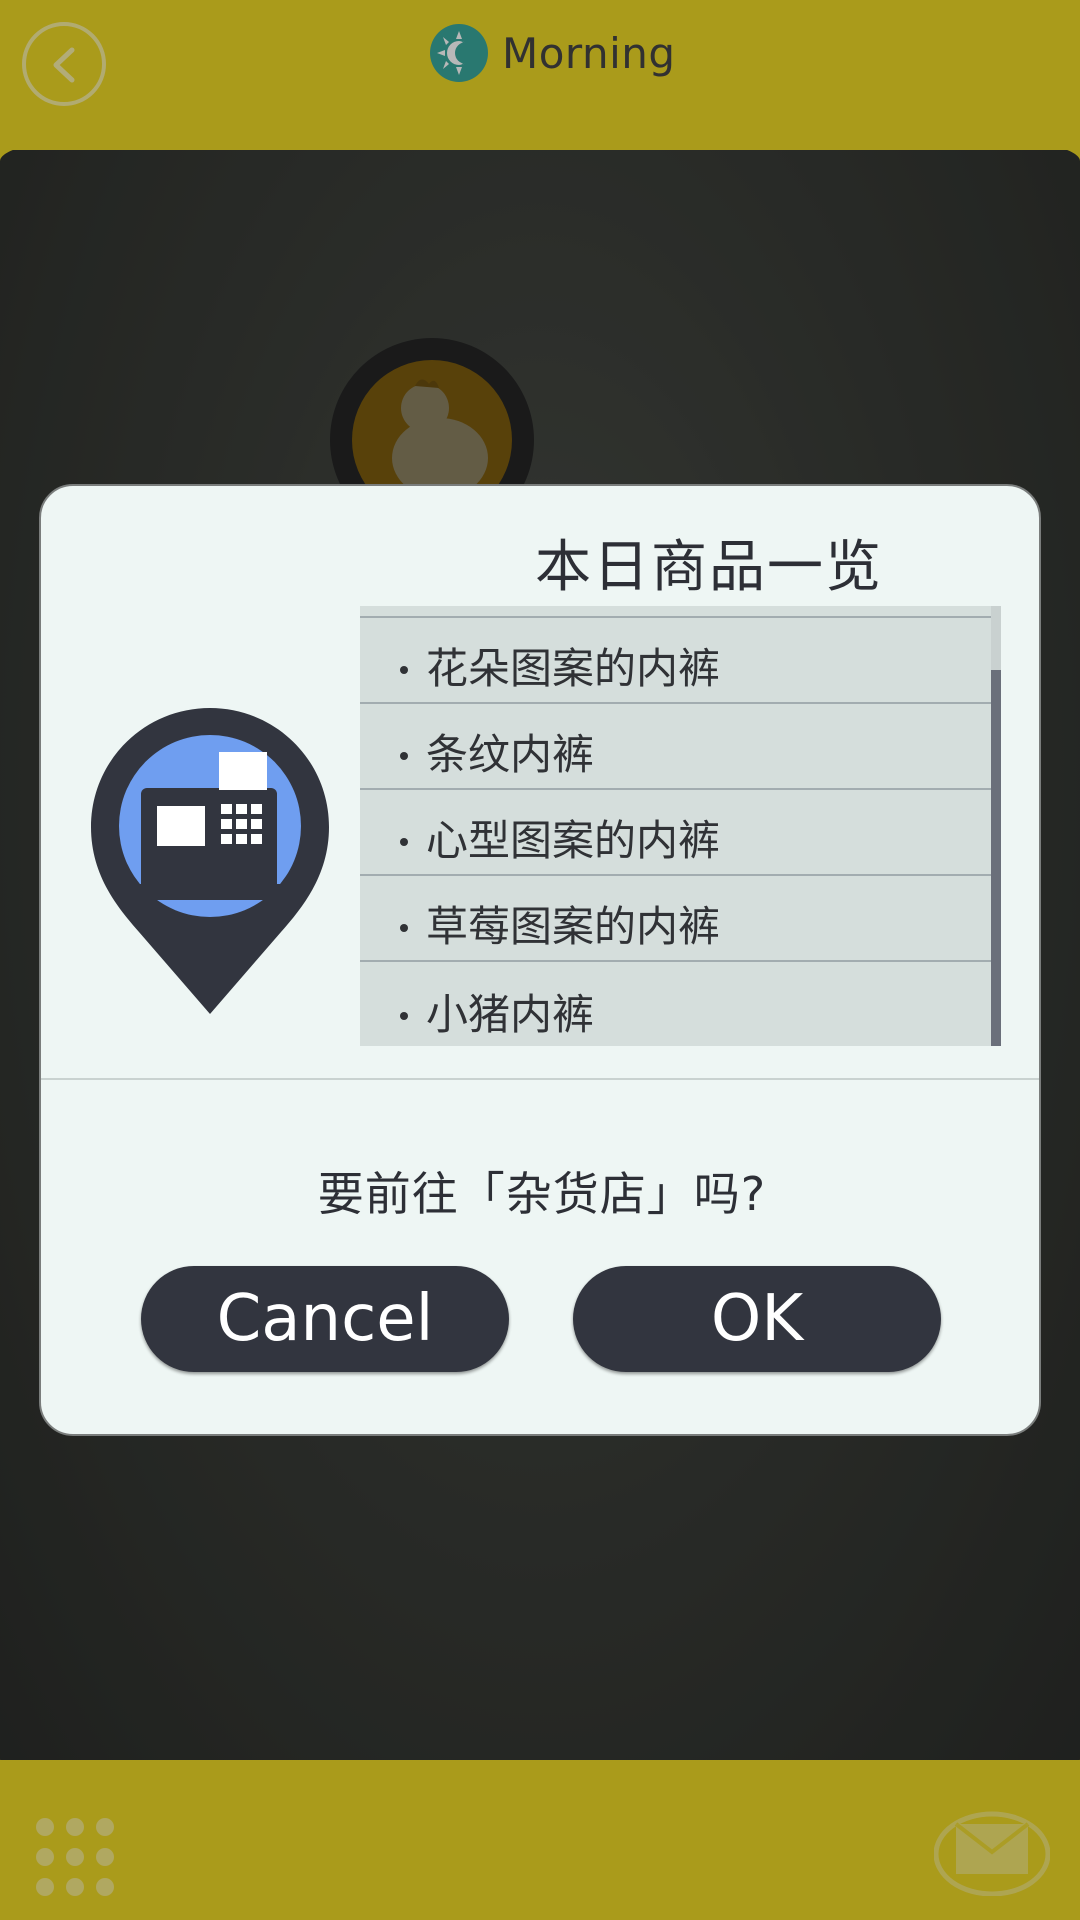  I want to click on confirm-question: 要前往「杂货店」吗?, so click(542, 1194).